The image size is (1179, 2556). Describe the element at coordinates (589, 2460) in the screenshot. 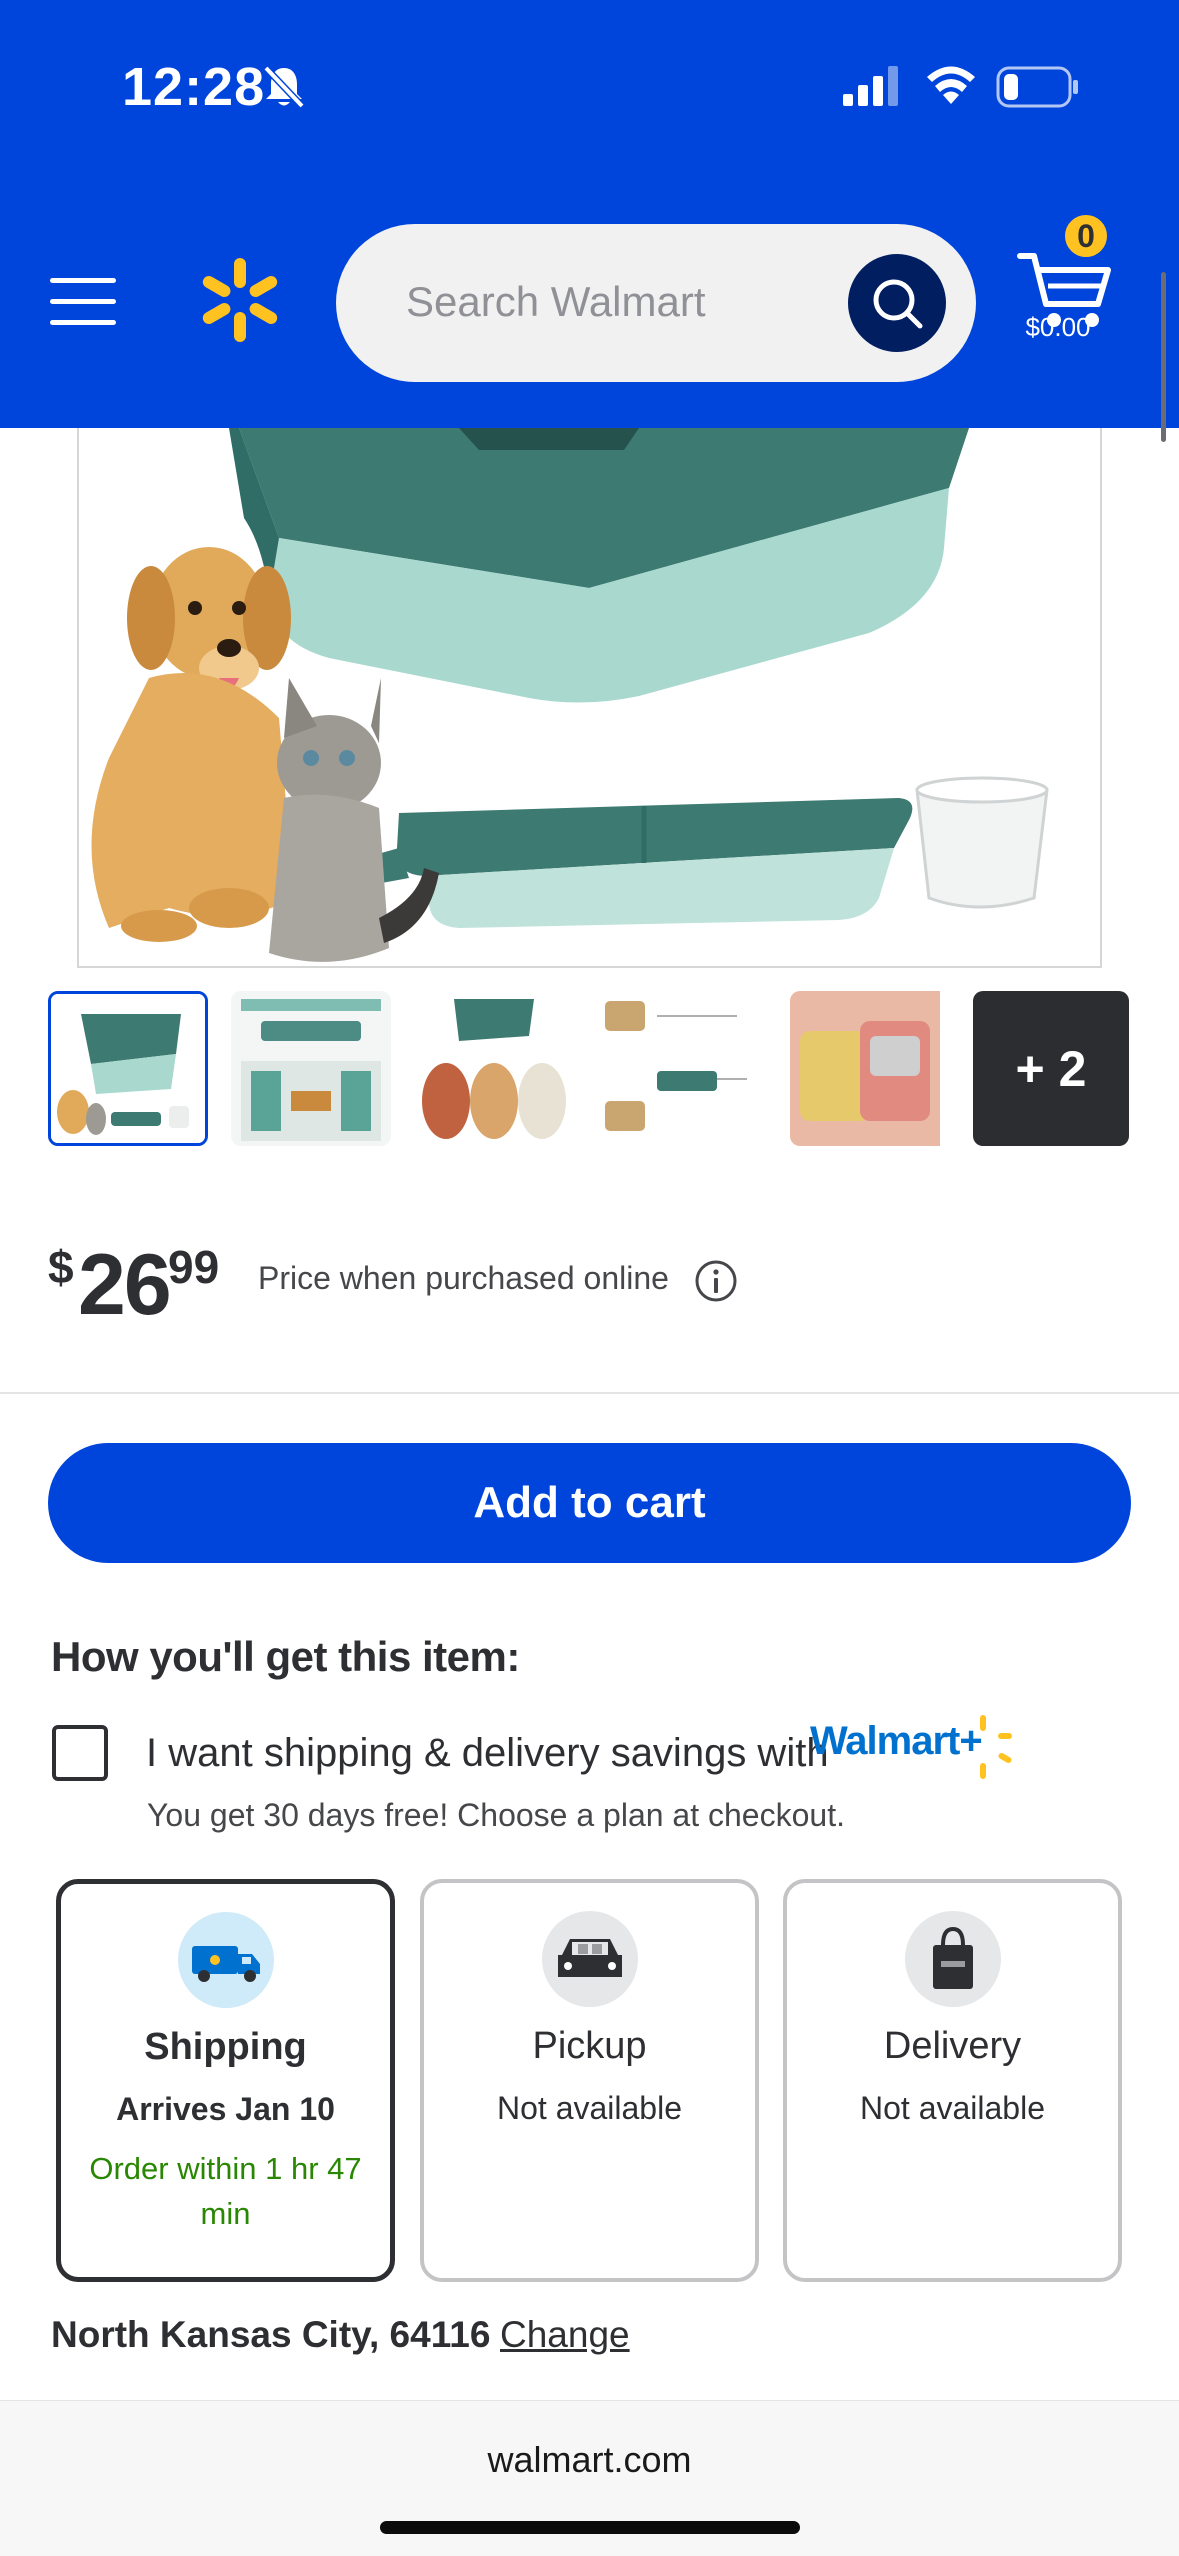

I see `browser-url: walmart.com` at that location.